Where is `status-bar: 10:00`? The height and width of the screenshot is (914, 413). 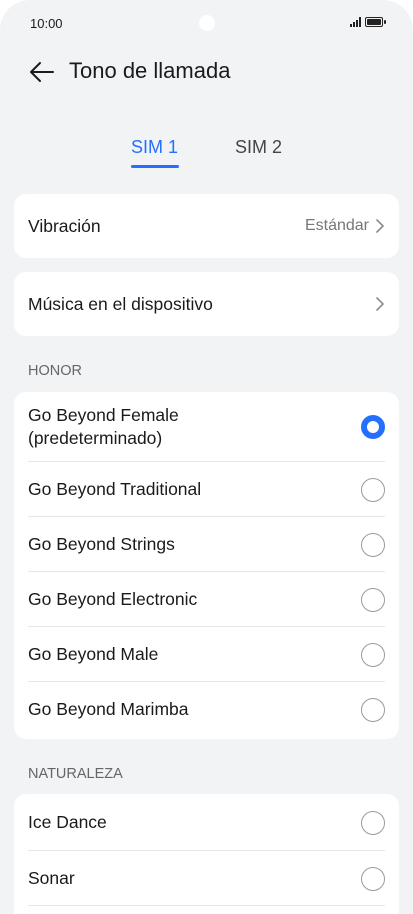 status-bar: 10:00 is located at coordinates (206, 23).